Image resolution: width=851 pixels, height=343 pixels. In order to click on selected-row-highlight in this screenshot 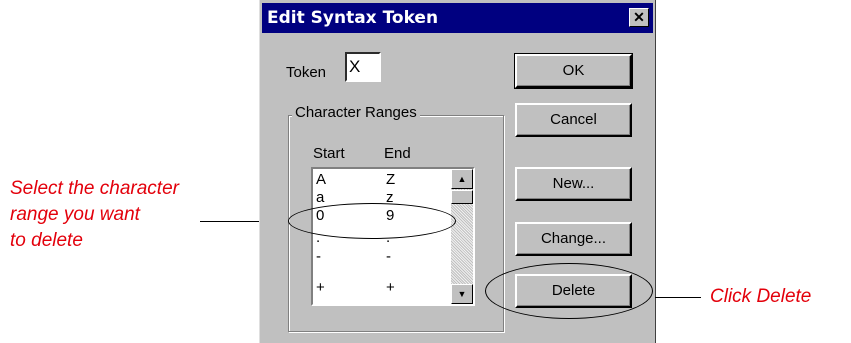, I will do `click(372, 221)`.